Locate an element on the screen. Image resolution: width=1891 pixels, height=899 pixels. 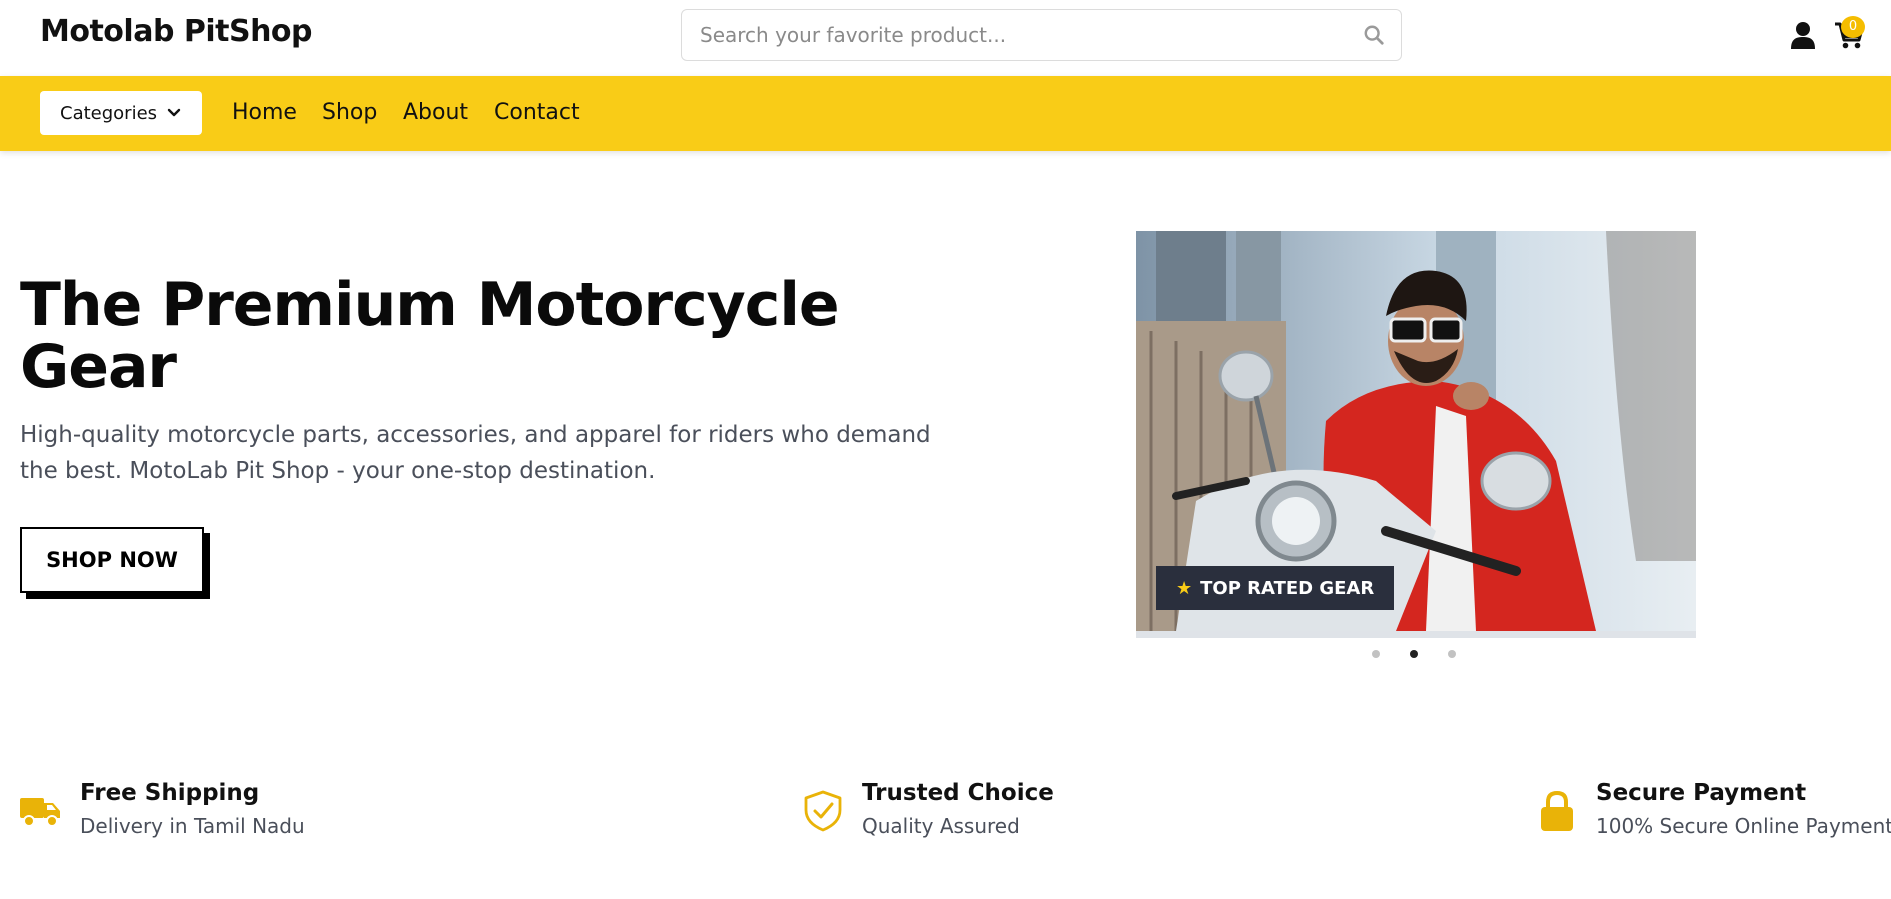
search-box is located at coordinates (1041, 35).